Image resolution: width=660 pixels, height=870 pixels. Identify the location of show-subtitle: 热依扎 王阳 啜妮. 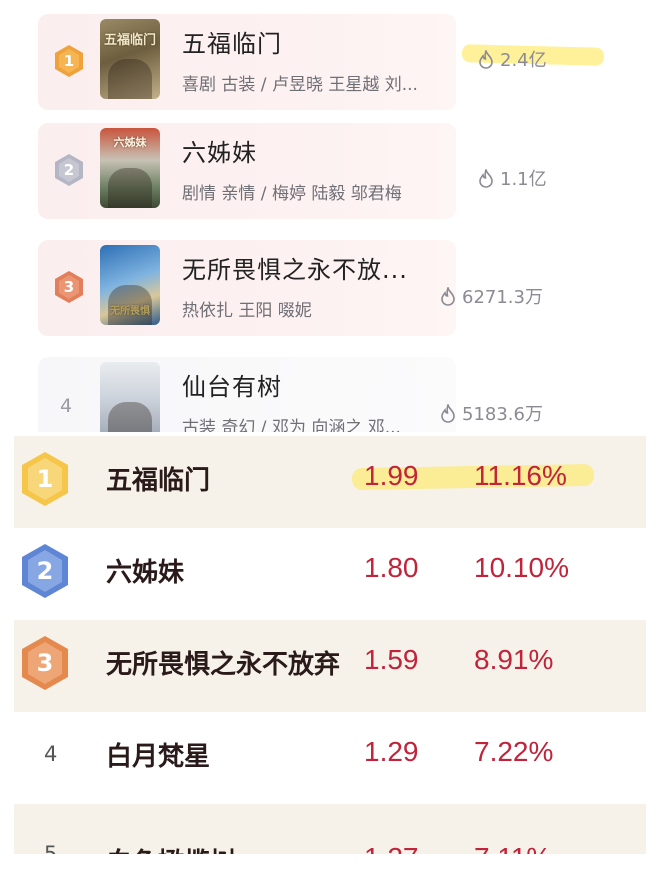
(247, 311).